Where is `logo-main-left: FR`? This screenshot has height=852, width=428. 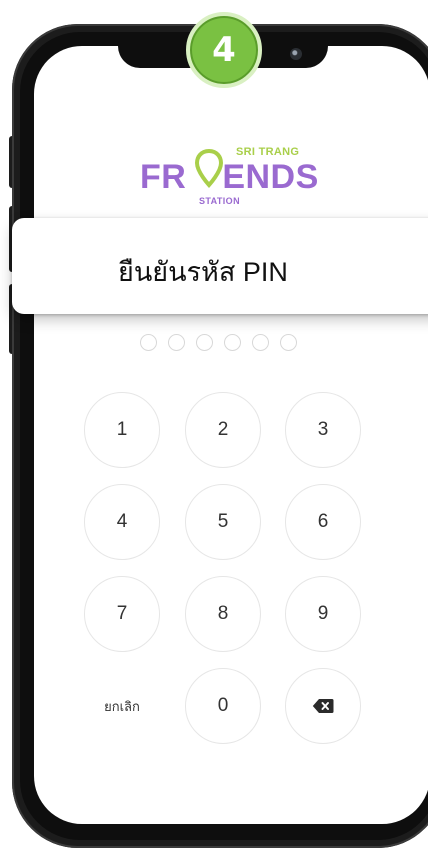
logo-main-left: FR is located at coordinates (163, 177).